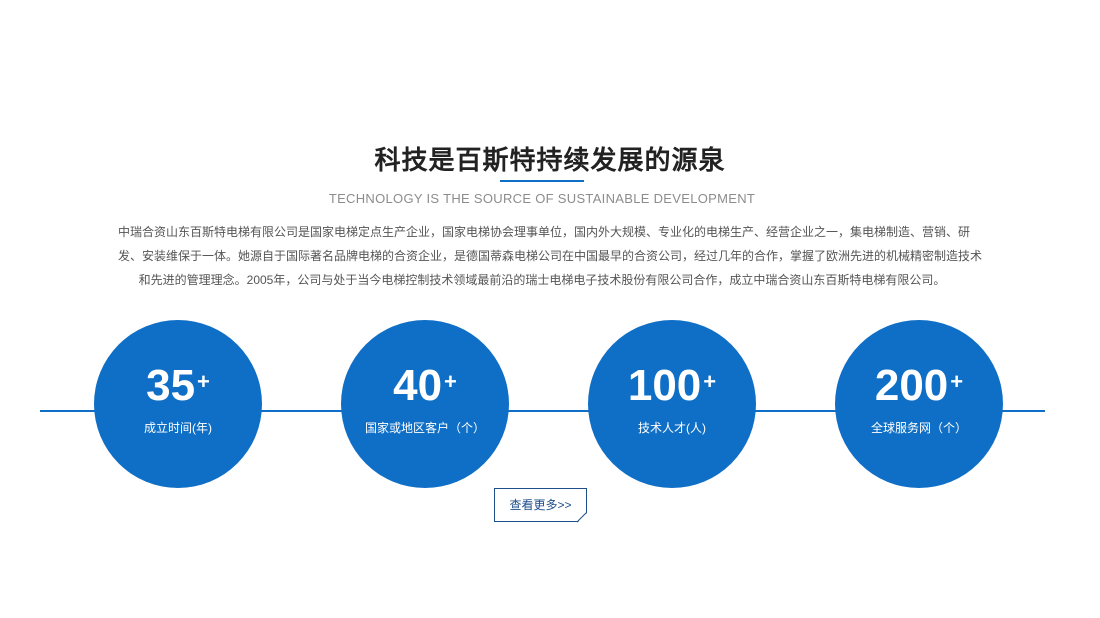 The width and height of the screenshot is (1100, 618). I want to click on view-more-button: 查看更多>>, so click(540, 505).